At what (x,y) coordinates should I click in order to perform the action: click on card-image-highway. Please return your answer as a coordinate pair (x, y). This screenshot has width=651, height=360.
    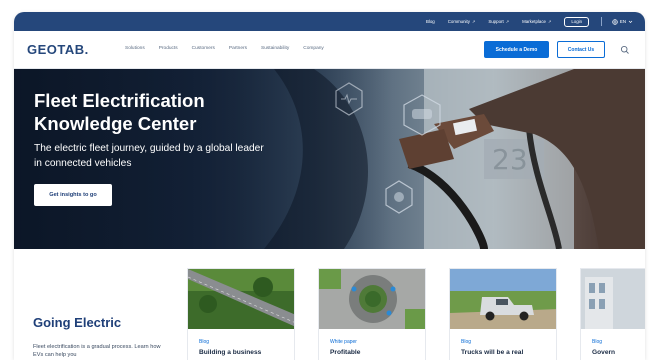
    Looking at the image, I should click on (241, 299).